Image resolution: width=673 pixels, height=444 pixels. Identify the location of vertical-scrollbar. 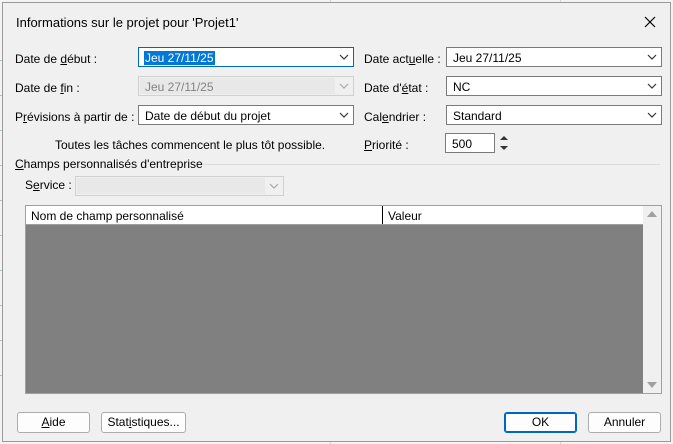
(652, 299).